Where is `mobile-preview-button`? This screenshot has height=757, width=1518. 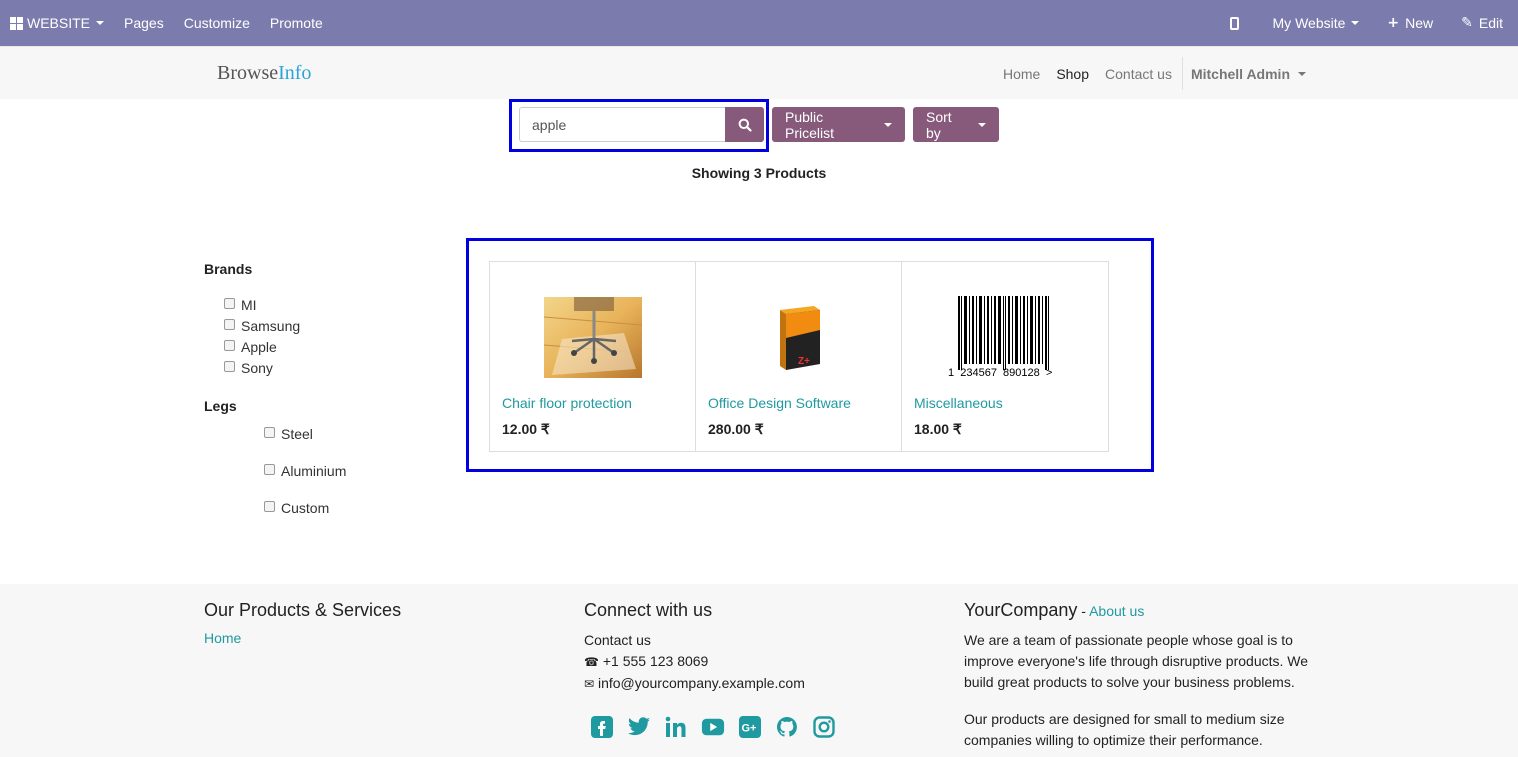
mobile-preview-button is located at coordinates (1237, 23).